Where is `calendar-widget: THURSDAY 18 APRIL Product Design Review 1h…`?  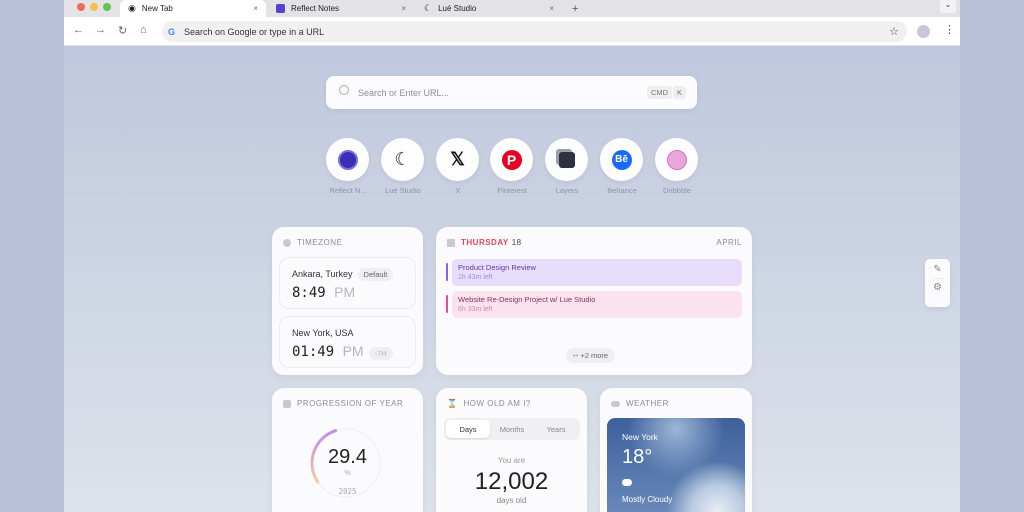 calendar-widget: THURSDAY 18 APRIL Product Design Review 1h… is located at coordinates (594, 301).